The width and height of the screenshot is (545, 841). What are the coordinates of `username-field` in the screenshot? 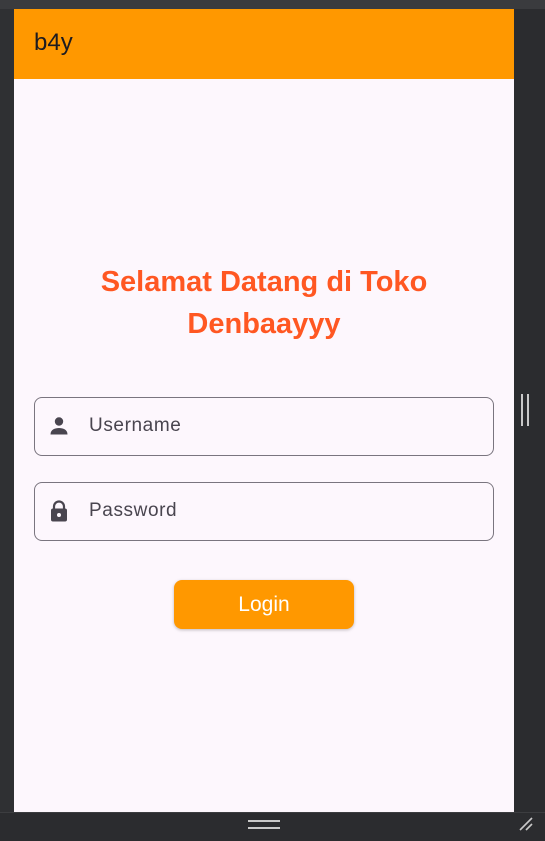 It's located at (264, 426).